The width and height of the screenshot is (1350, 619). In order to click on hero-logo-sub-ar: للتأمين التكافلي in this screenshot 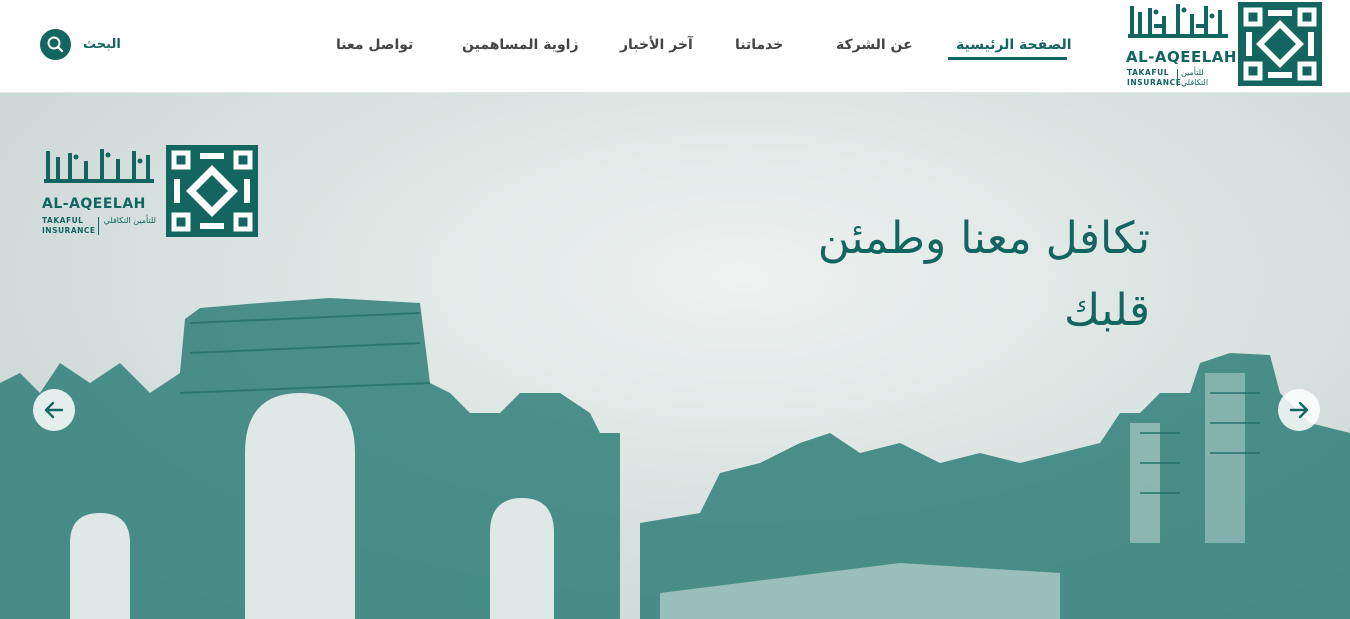, I will do `click(129, 220)`.